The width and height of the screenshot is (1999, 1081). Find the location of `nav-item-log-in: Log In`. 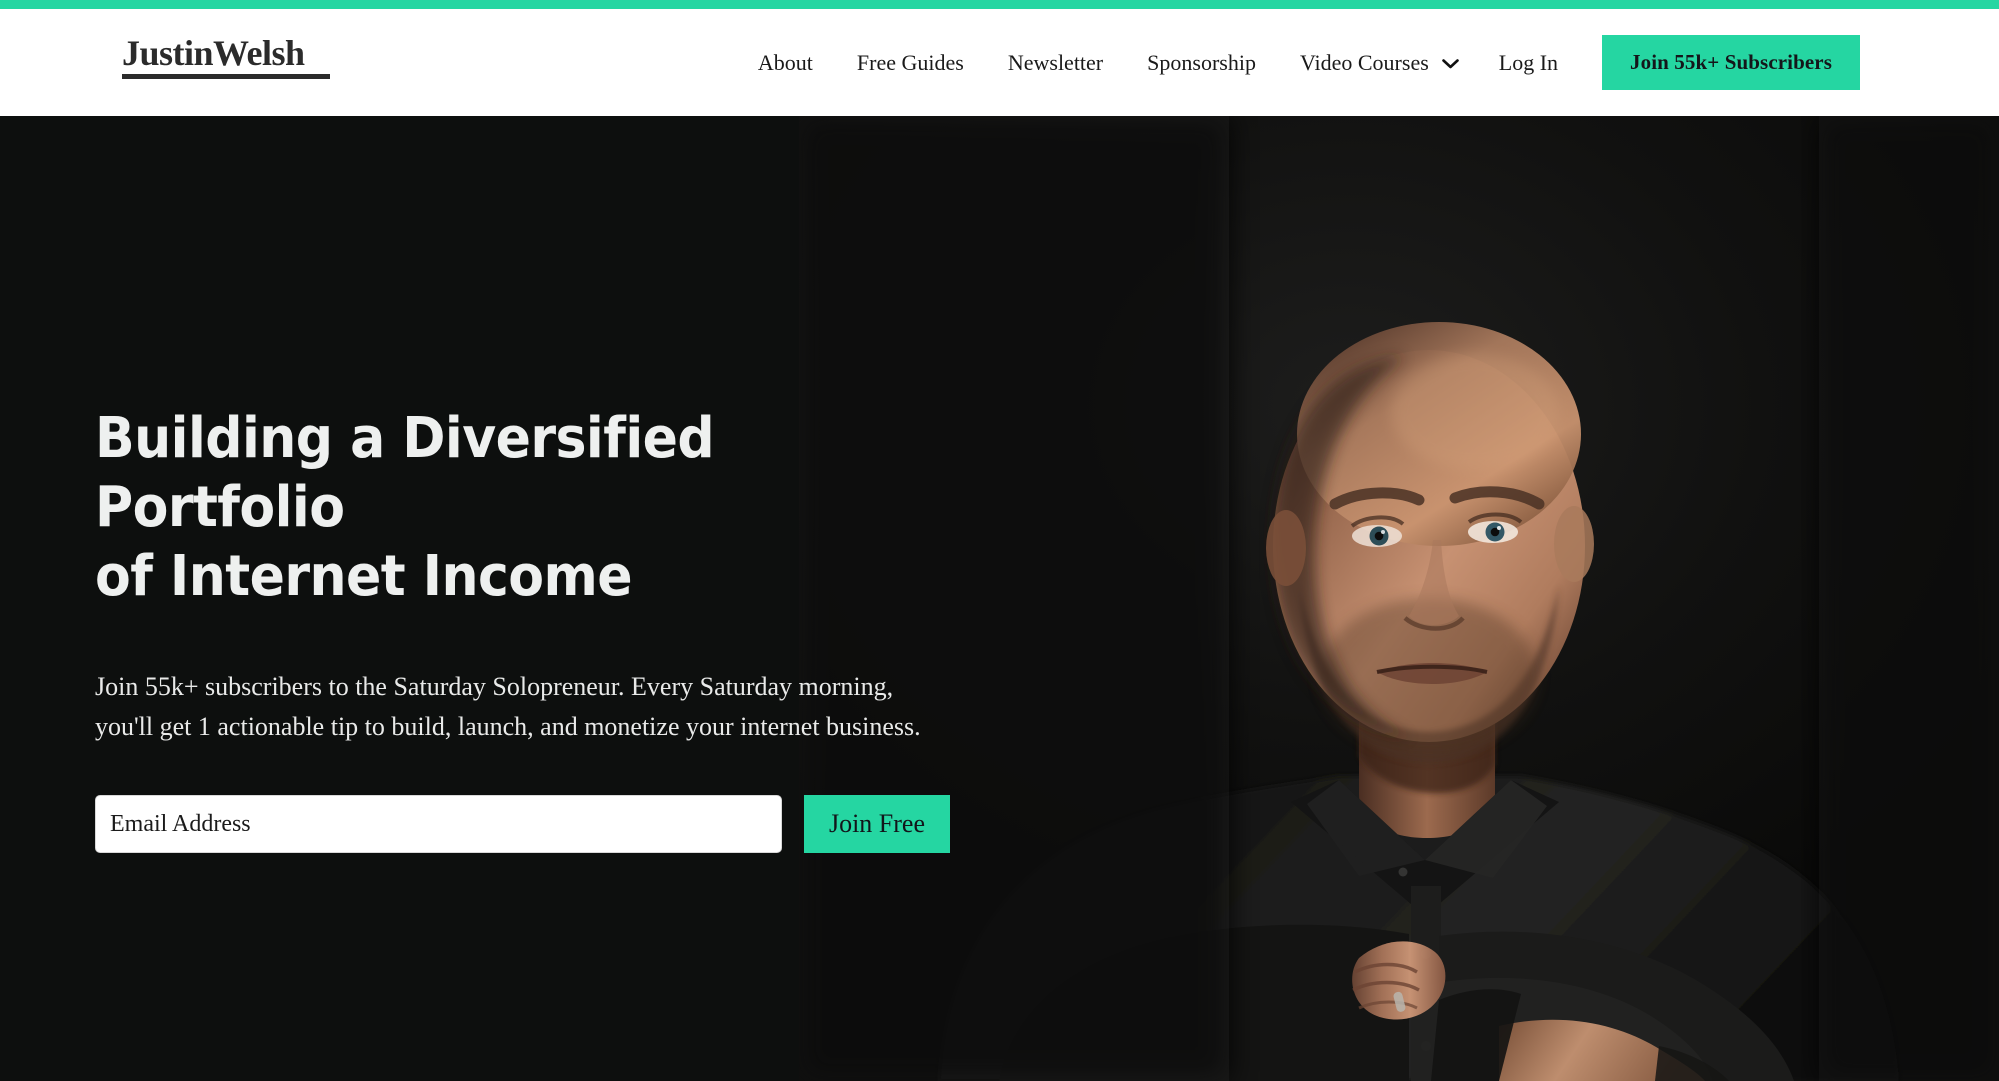

nav-item-log-in: Log In is located at coordinates (1528, 63).